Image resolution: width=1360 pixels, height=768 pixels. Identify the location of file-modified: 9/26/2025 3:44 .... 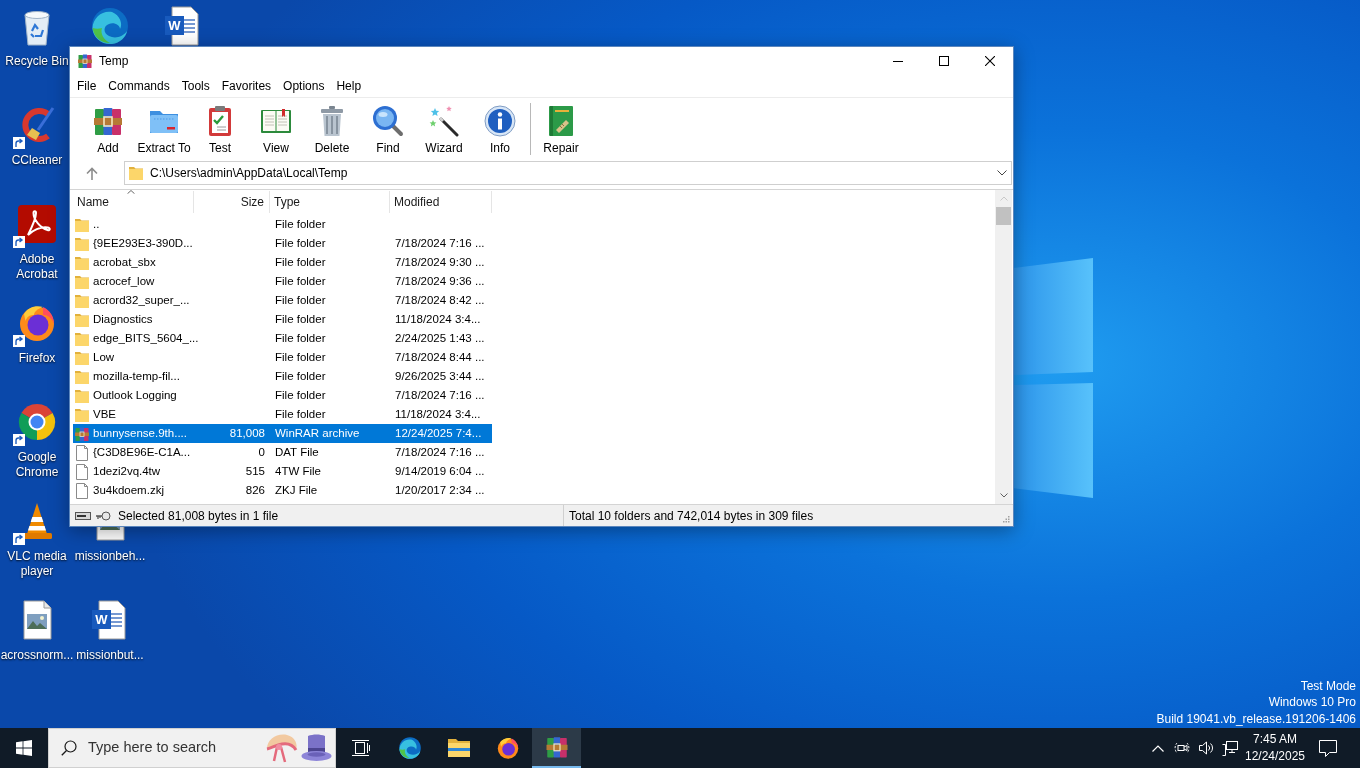
(440, 376).